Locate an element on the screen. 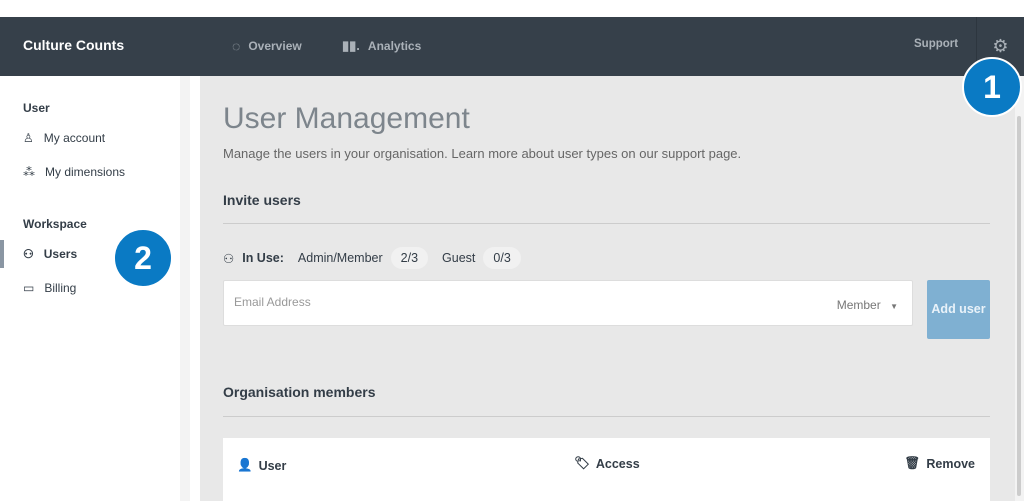 The image size is (1024, 501). admin-count: 2/3 is located at coordinates (409, 258).